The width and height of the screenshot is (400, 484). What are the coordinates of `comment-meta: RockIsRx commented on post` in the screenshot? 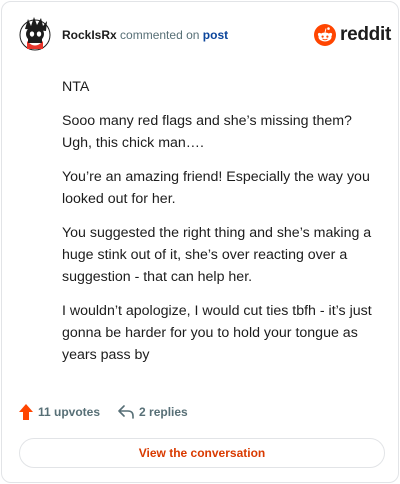 It's located at (145, 35).